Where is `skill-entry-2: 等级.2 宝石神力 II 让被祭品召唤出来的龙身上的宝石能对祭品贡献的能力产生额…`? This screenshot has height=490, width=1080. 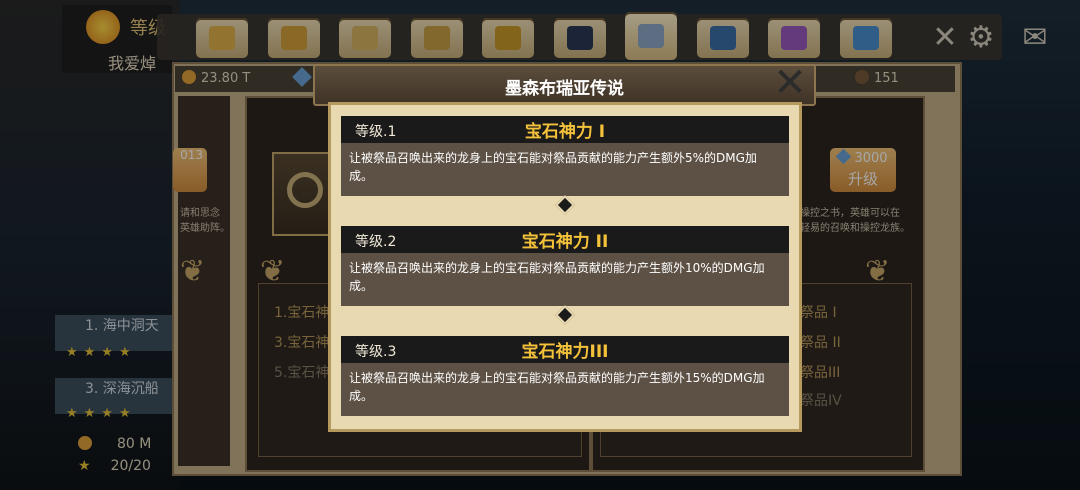
skill-entry-2: 等级.2 宝石神力 II 让被祭品召唤出来的龙身上的宝石能对祭品贡献的能力产生额… is located at coordinates (565, 266).